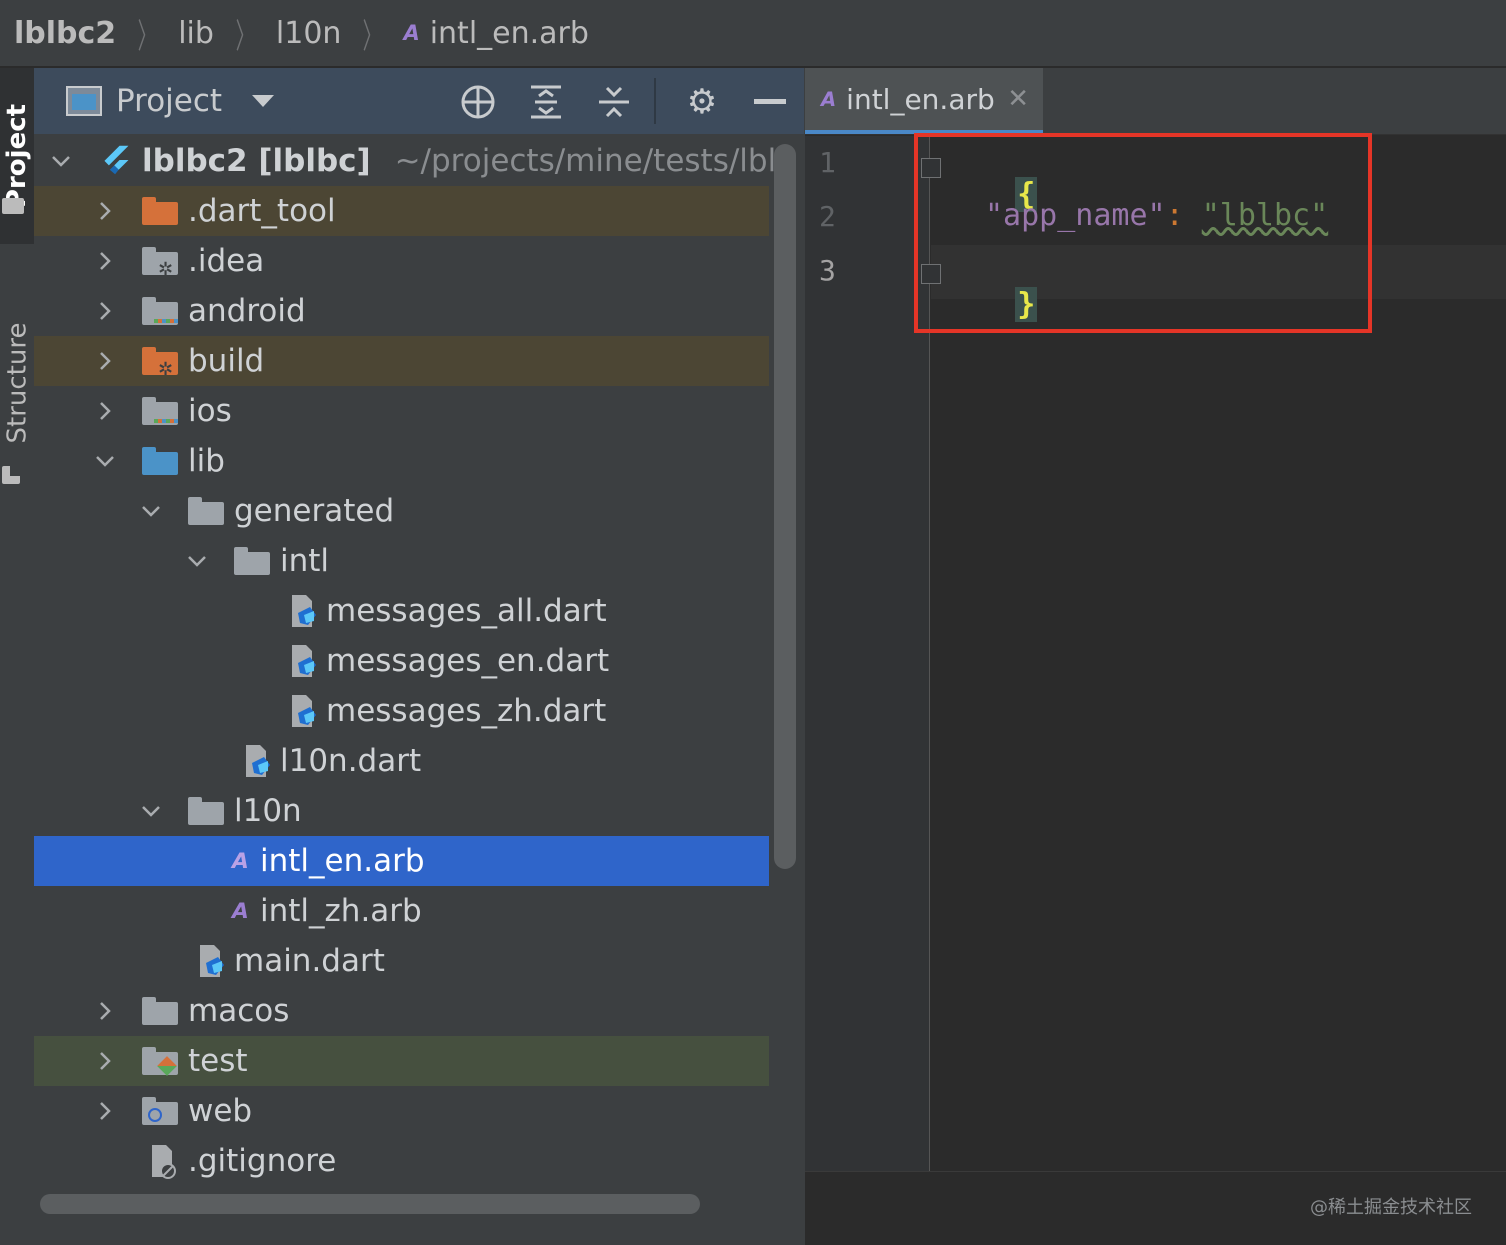 The height and width of the screenshot is (1245, 1506). I want to click on tree-row-messages-en: messages_en.dart, so click(401, 661).